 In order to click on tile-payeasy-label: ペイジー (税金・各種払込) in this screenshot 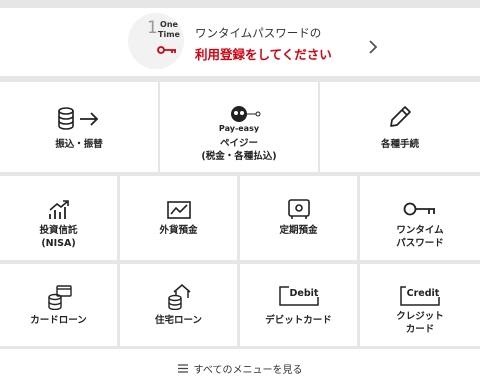, I will do `click(239, 150)`.